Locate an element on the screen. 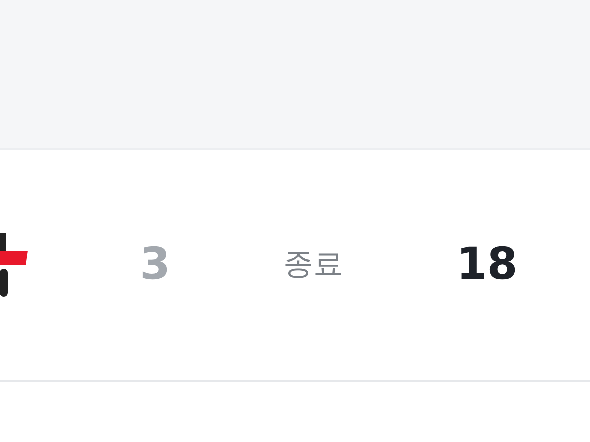 Image resolution: width=590 pixels, height=442 pixels. away-score: 3 is located at coordinates (155, 265).